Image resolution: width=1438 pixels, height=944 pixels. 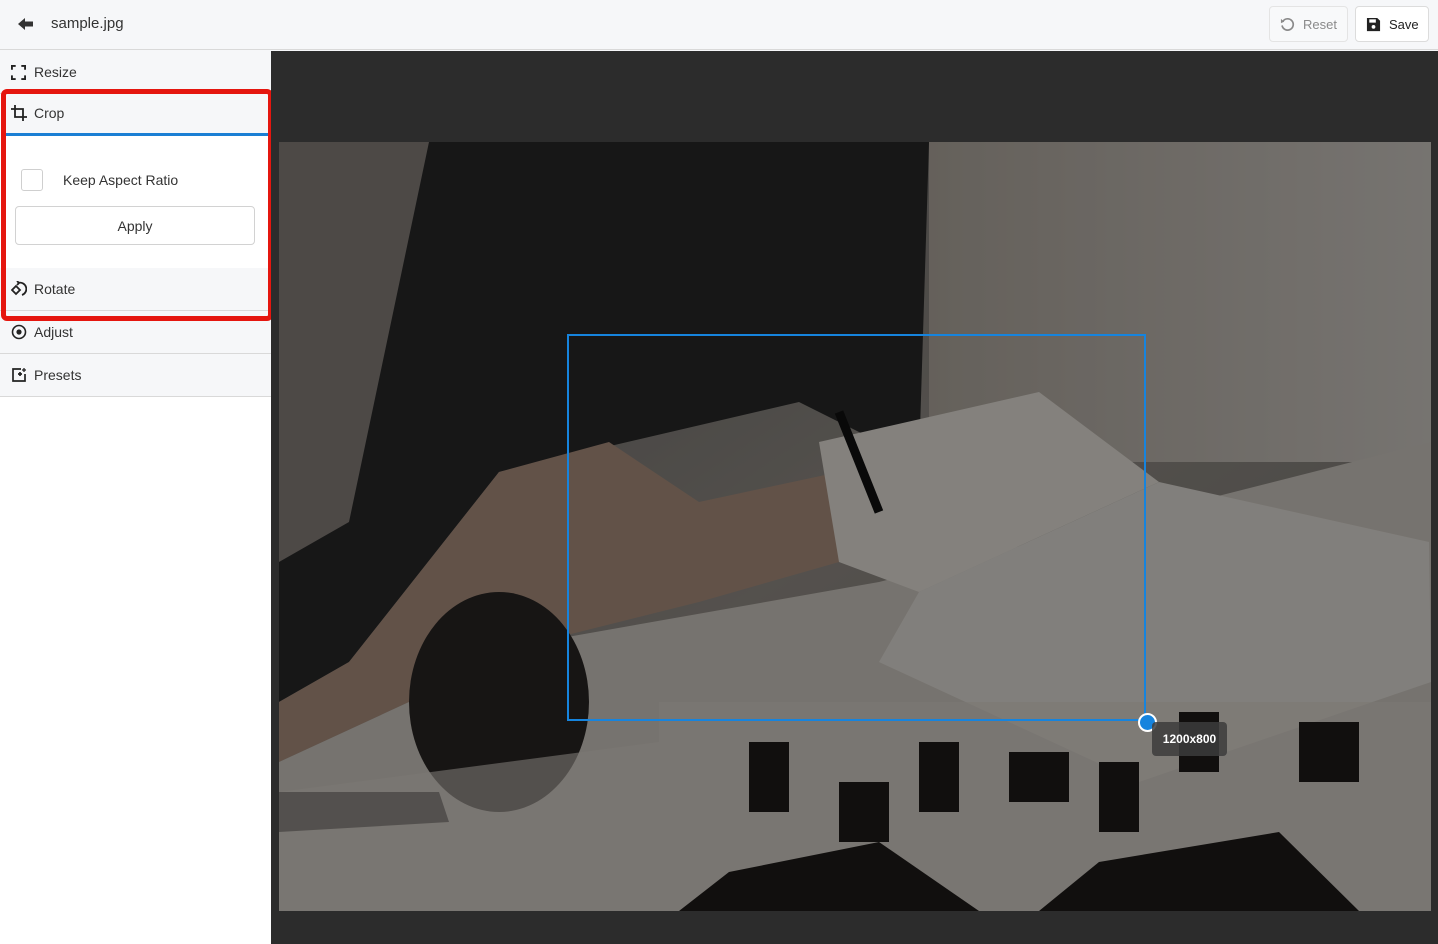 I want to click on resize-icon, so click(x=18, y=72).